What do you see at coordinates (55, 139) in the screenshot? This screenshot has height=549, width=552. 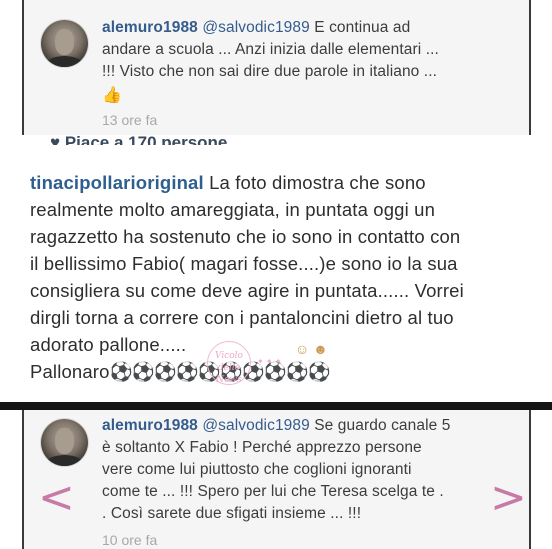 I see `heart-icon: ♥` at bounding box center [55, 139].